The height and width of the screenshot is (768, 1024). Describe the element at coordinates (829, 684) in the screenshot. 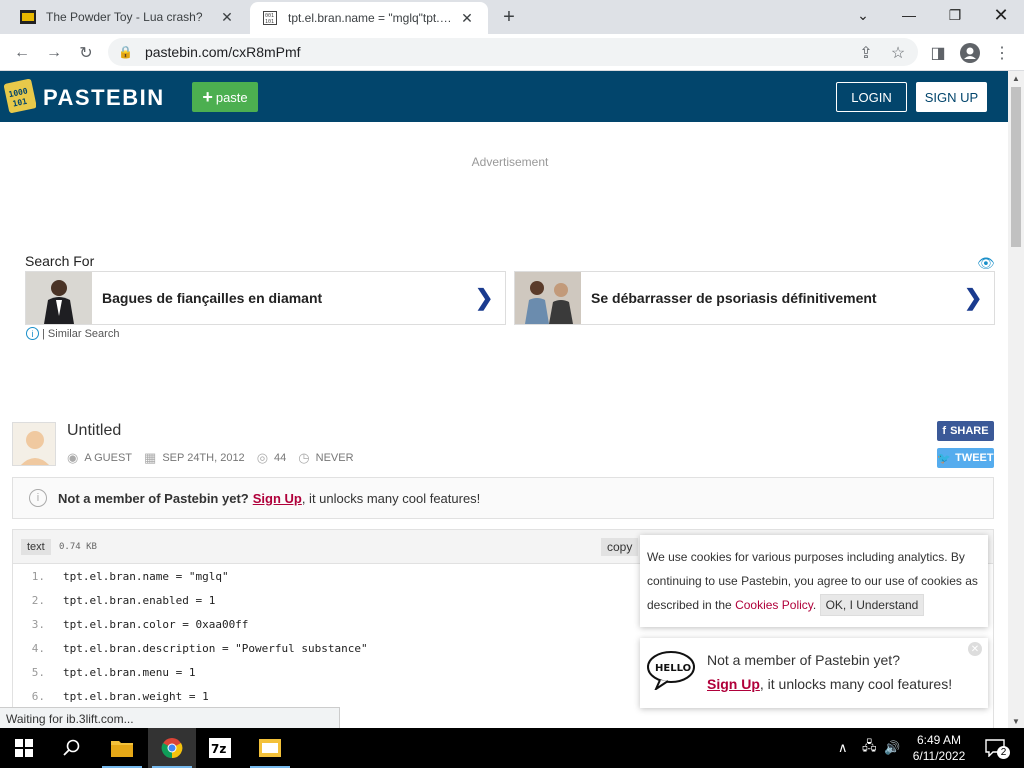

I see `member-popup-line2: Sign Up, it unlocks many cool features!` at that location.